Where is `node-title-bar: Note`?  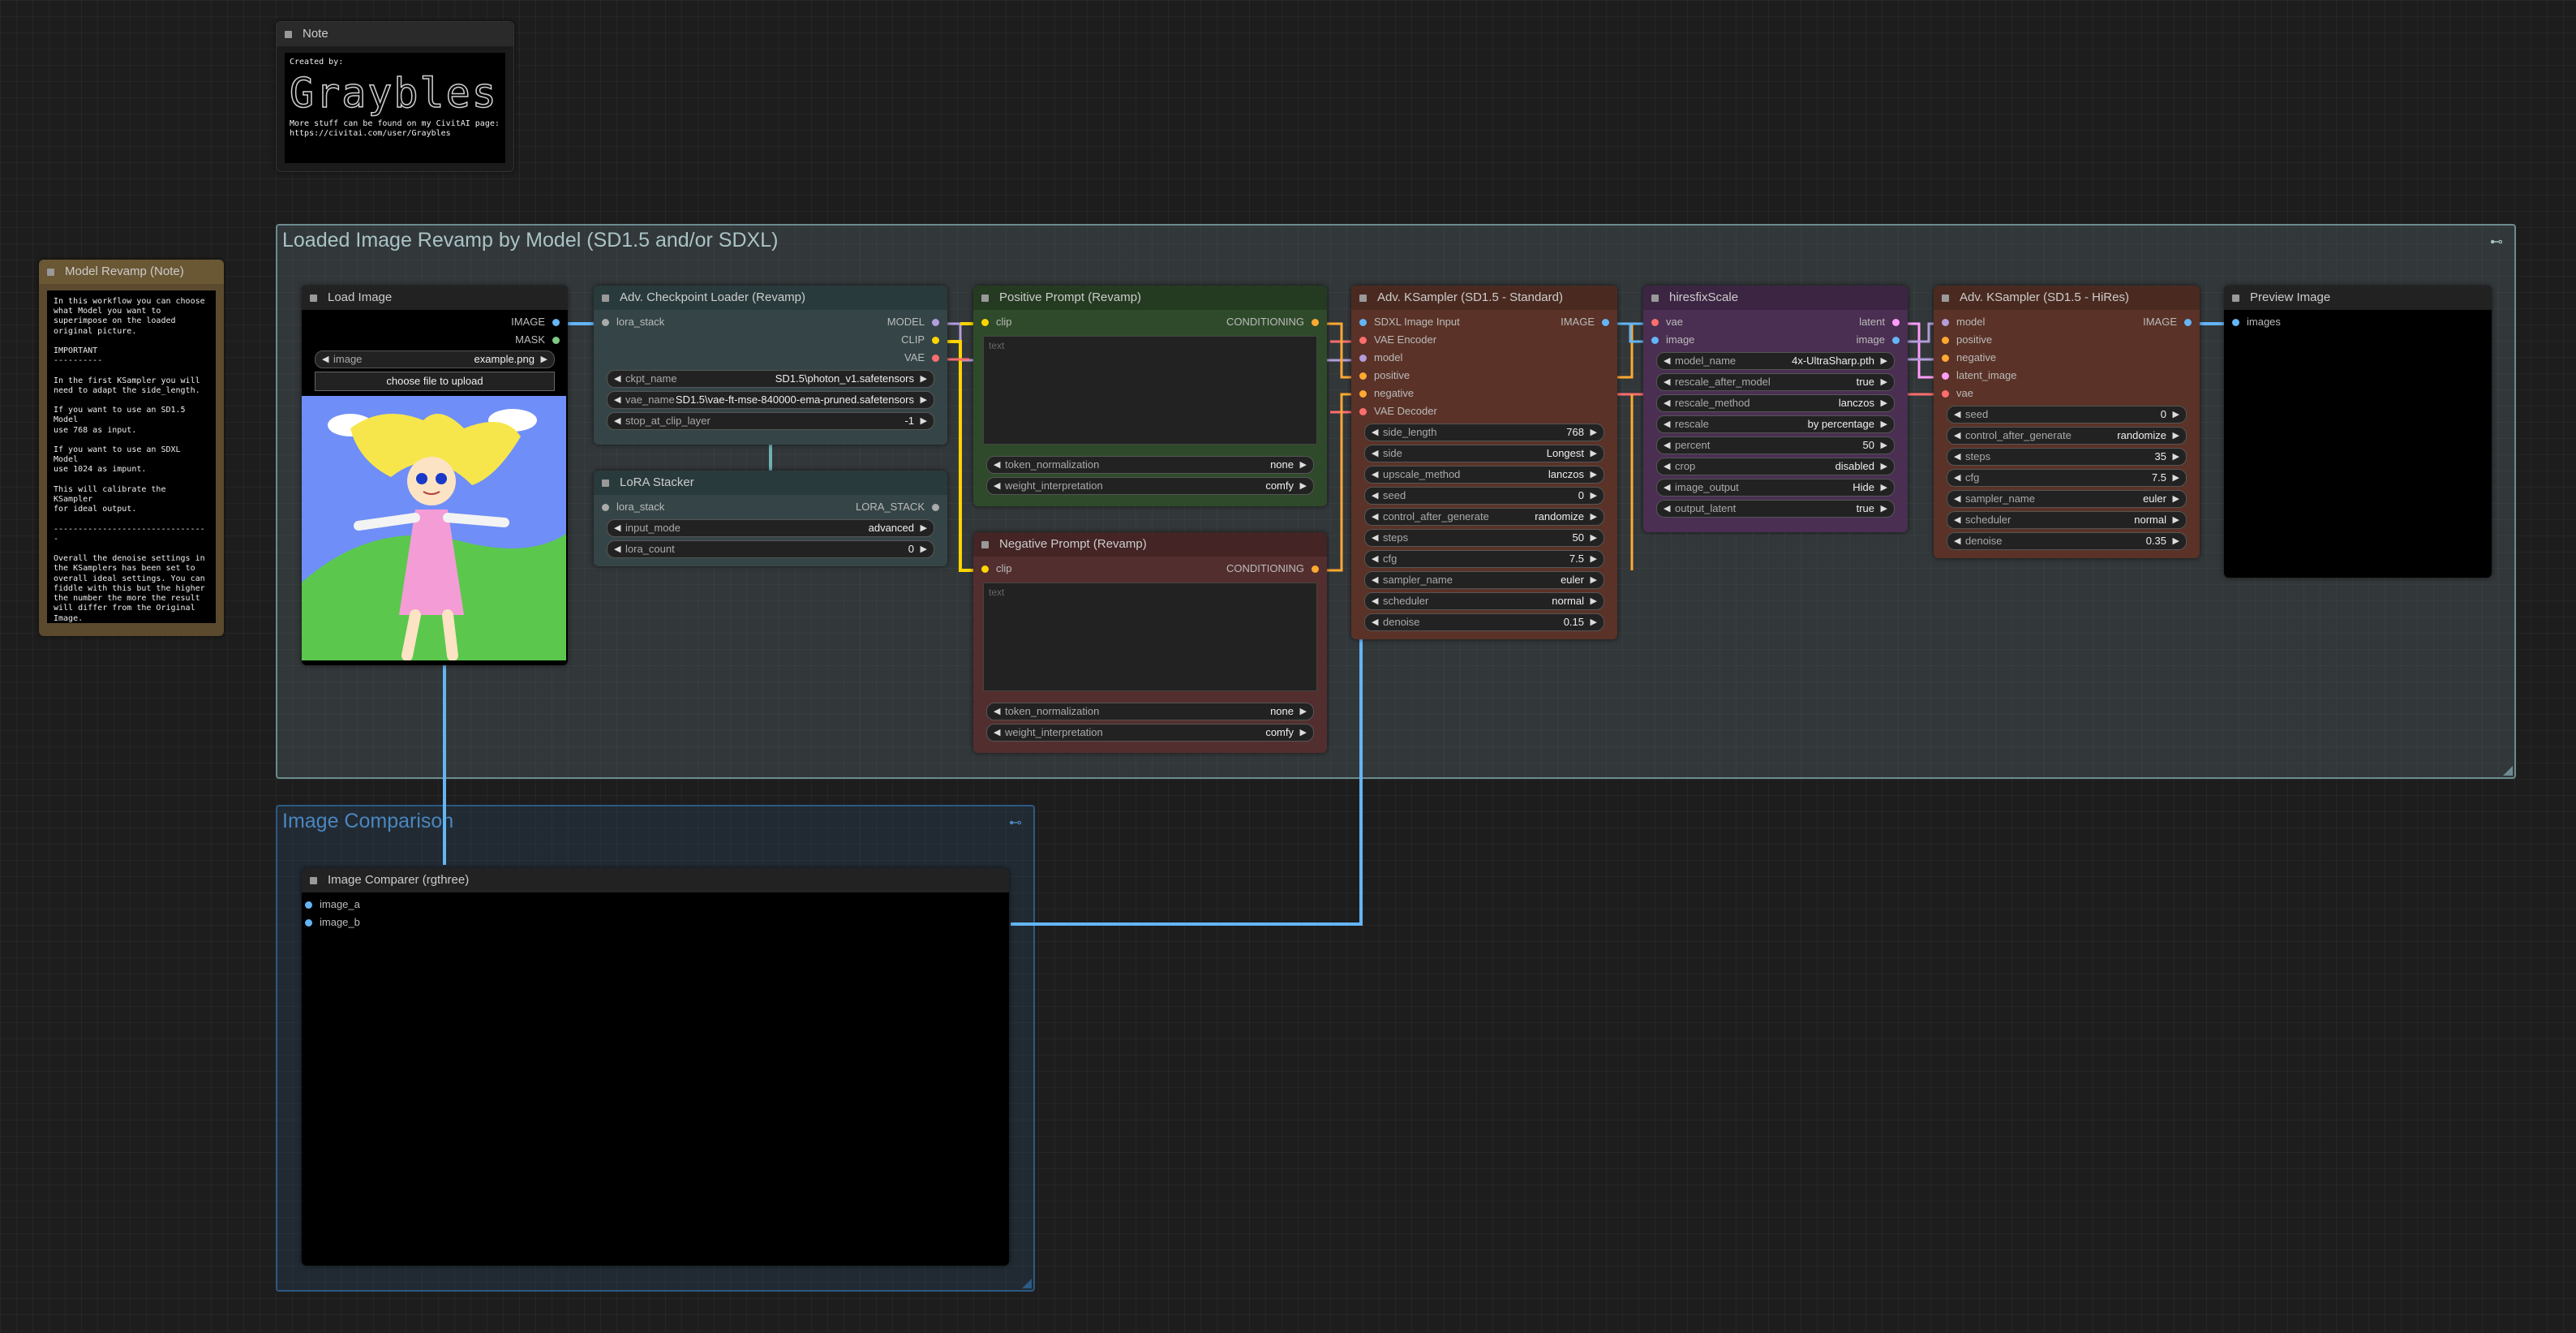 node-title-bar: Note is located at coordinates (395, 34).